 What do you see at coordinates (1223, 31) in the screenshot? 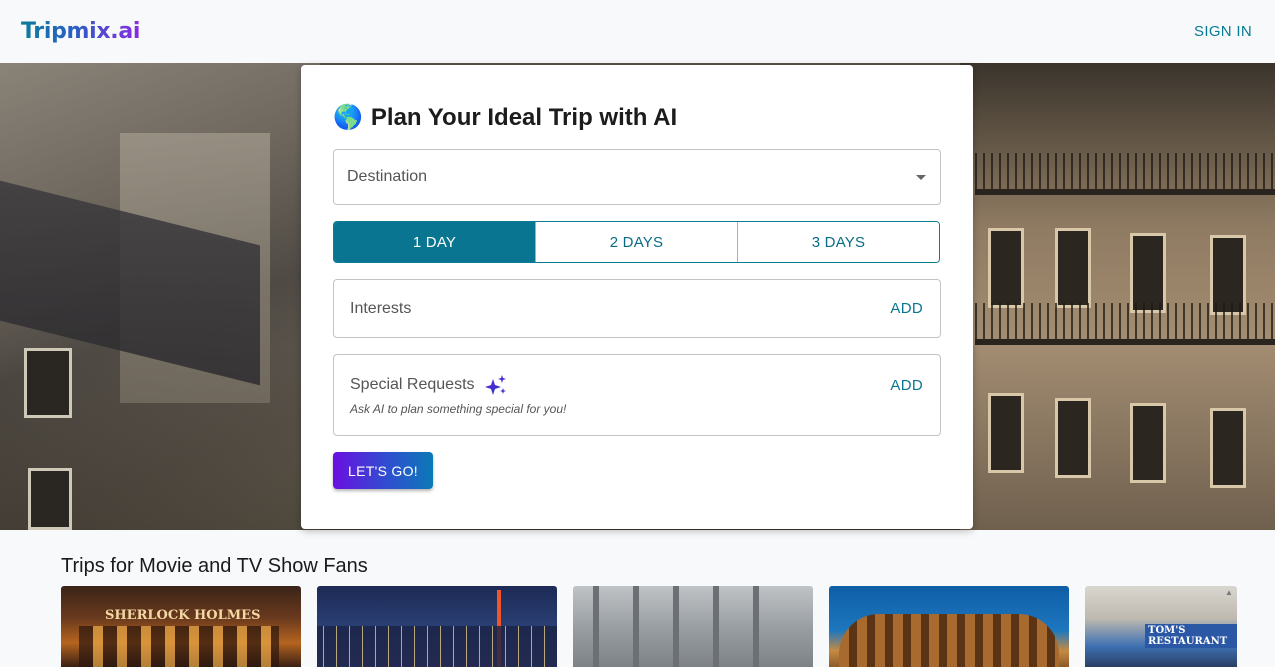
I see `sign-in-link: SIGN IN` at bounding box center [1223, 31].